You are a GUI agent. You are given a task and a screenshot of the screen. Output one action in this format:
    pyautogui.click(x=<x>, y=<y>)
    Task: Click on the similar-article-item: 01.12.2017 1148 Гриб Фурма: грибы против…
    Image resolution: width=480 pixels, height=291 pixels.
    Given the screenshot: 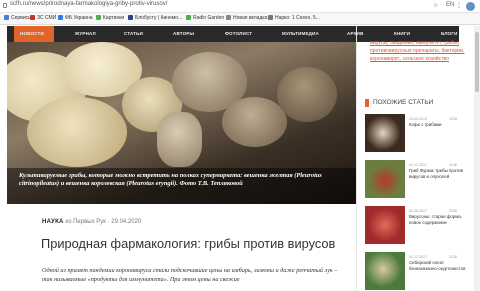 What is the action you would take?
    pyautogui.click(x=417, y=180)
    